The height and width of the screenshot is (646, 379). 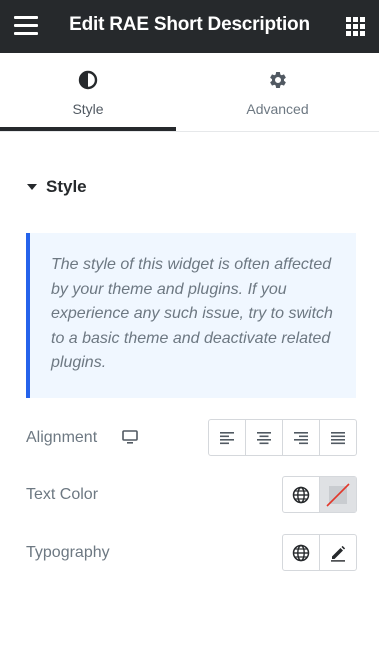 I want to click on alignment-choices, so click(x=282, y=437).